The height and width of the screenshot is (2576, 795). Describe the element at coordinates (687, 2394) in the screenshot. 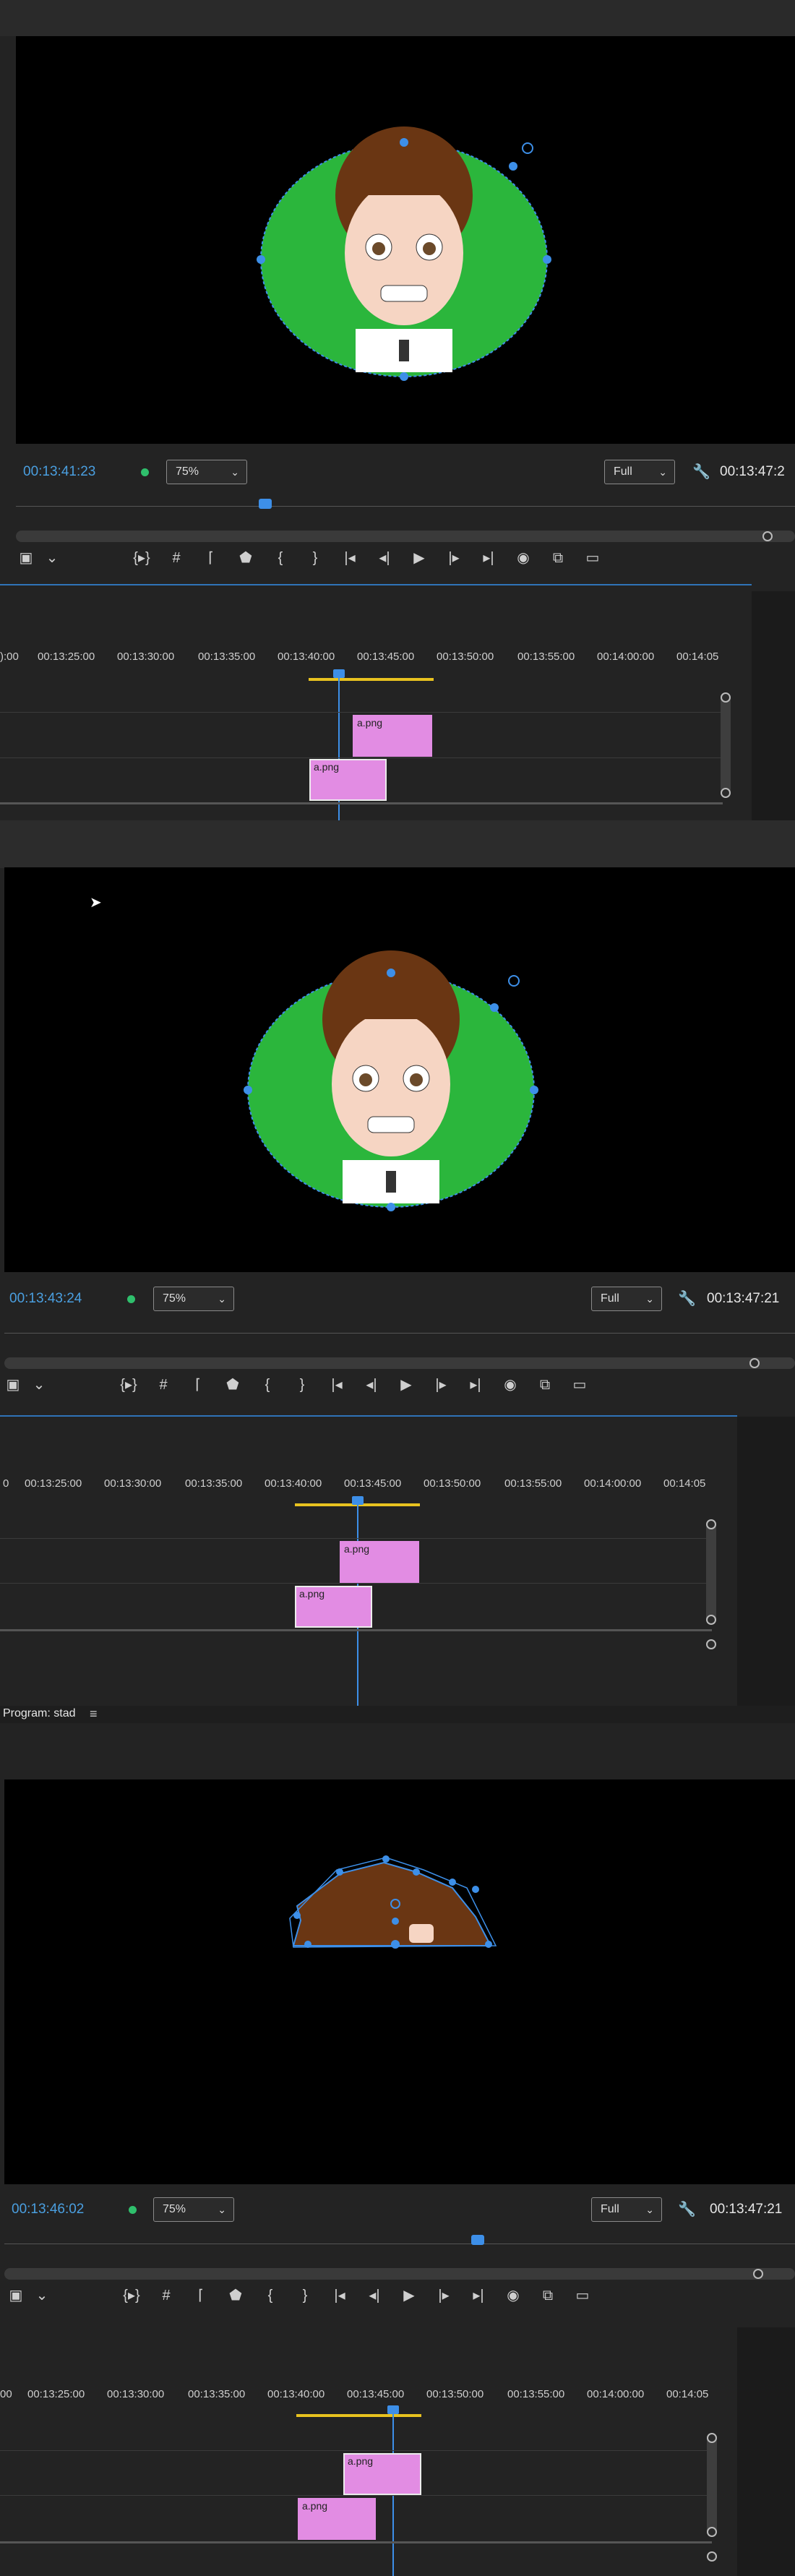

I see `ruler-label: 00:14:05` at that location.